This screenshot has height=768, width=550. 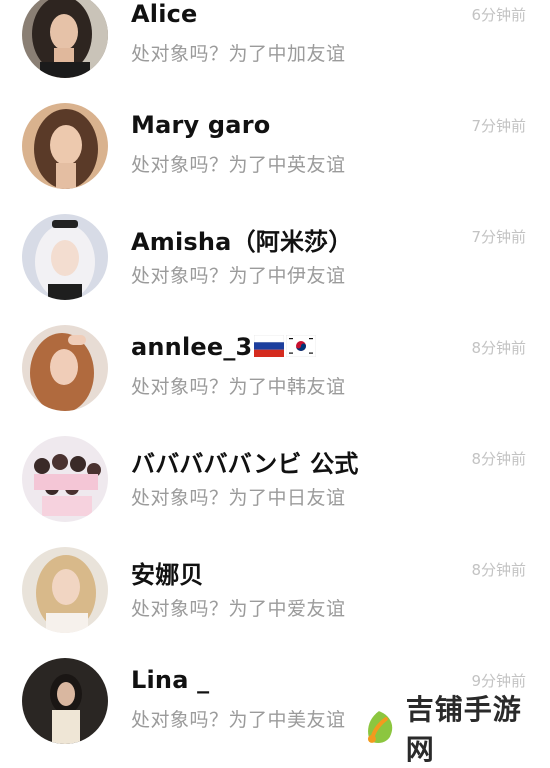 I want to click on chat-row-amisha: Amisha（阿米莎） 处对象吗？为了中伊友谊 7分钟前, so click(x=275, y=259).